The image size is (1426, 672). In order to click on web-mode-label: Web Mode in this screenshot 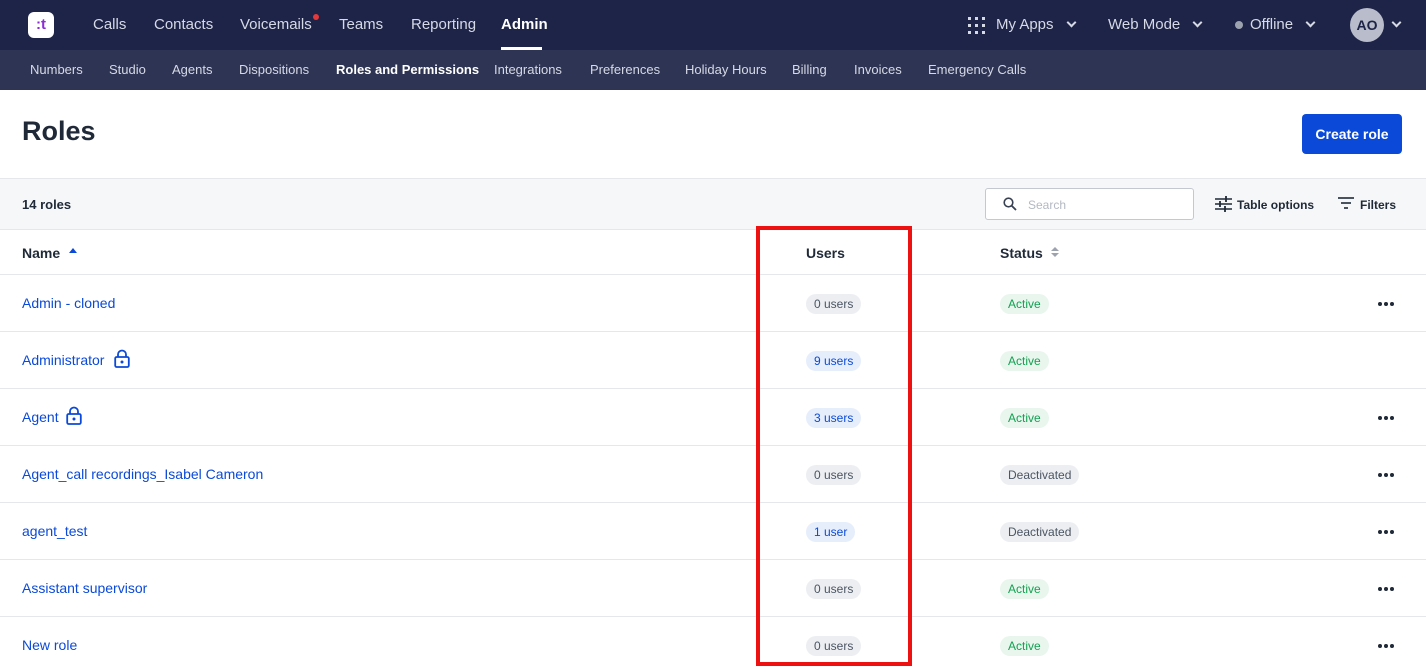, I will do `click(1144, 24)`.